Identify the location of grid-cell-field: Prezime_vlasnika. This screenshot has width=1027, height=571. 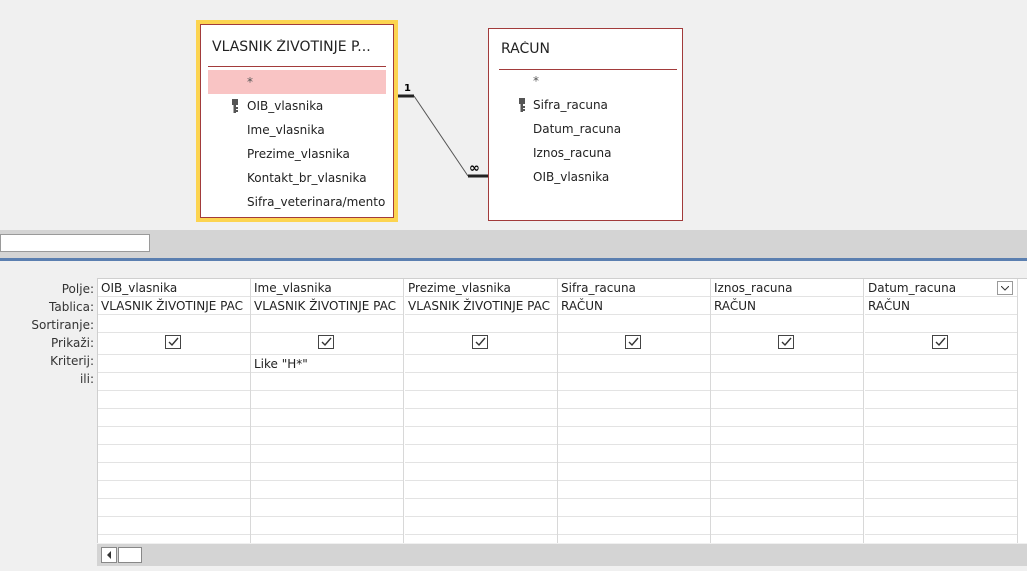
(481, 288).